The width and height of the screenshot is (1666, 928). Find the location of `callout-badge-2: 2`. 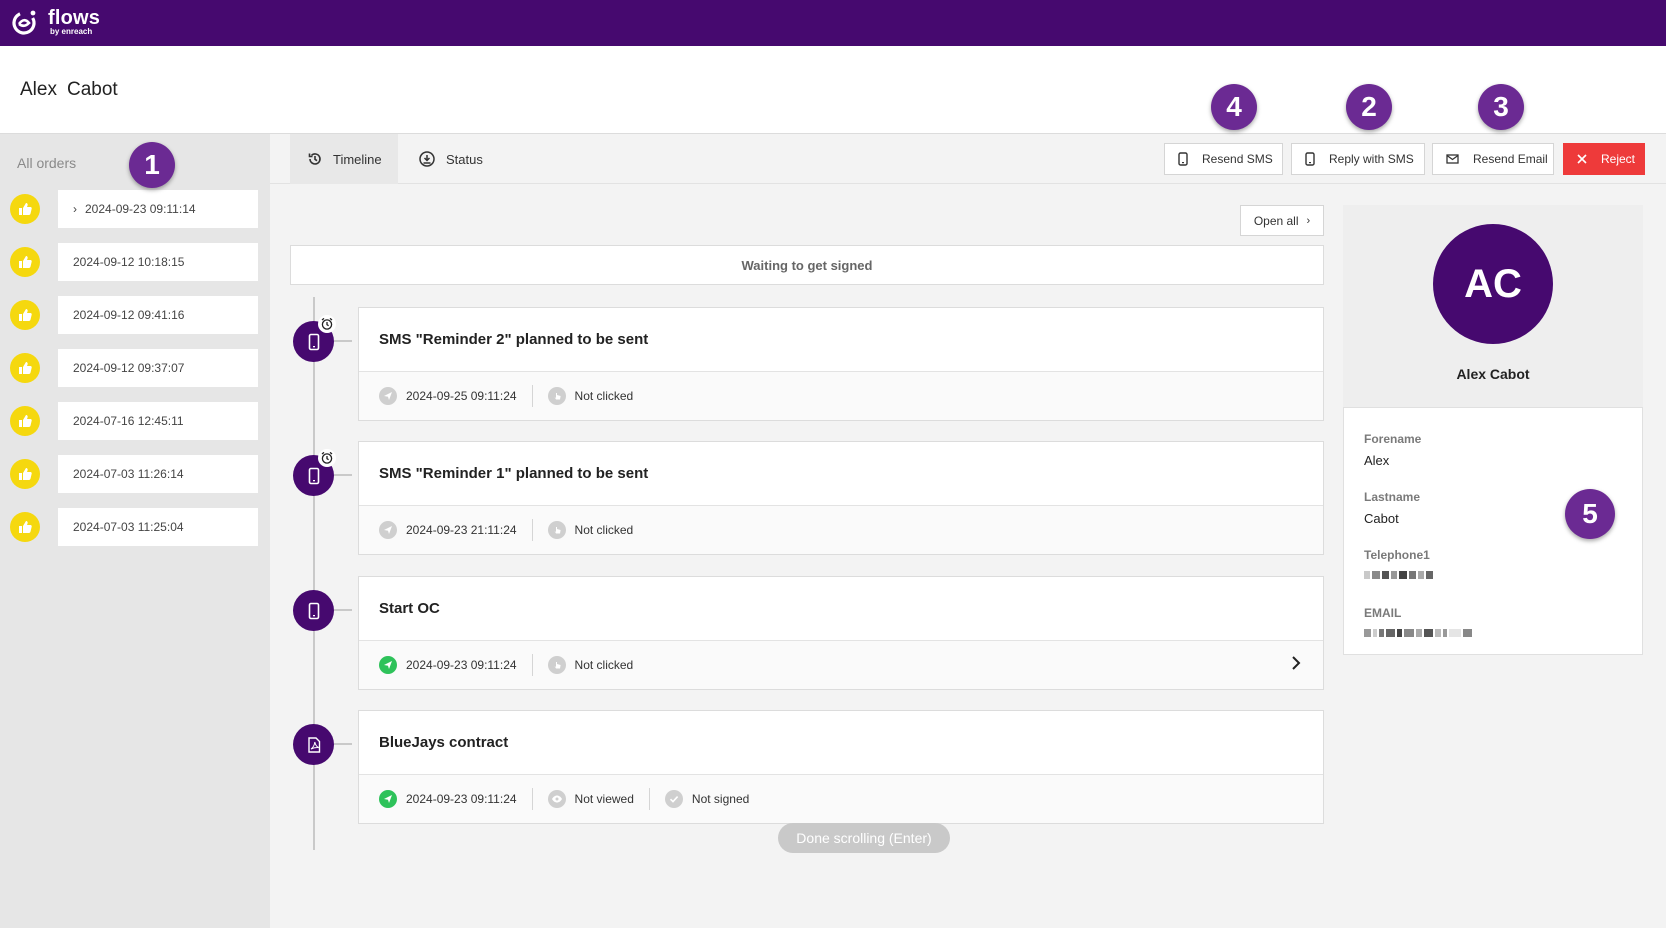

callout-badge-2: 2 is located at coordinates (1369, 107).